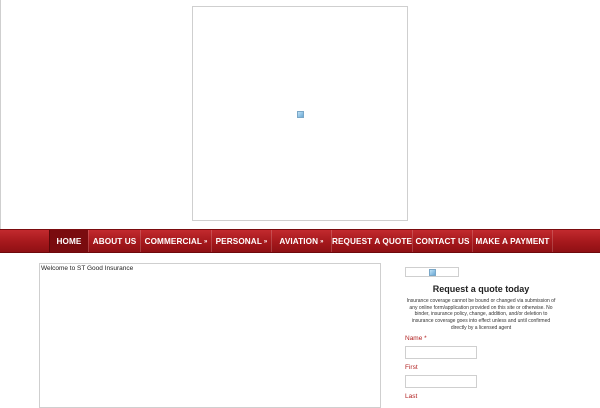 This screenshot has width=600, height=408. I want to click on first-name-label: First, so click(411, 367).